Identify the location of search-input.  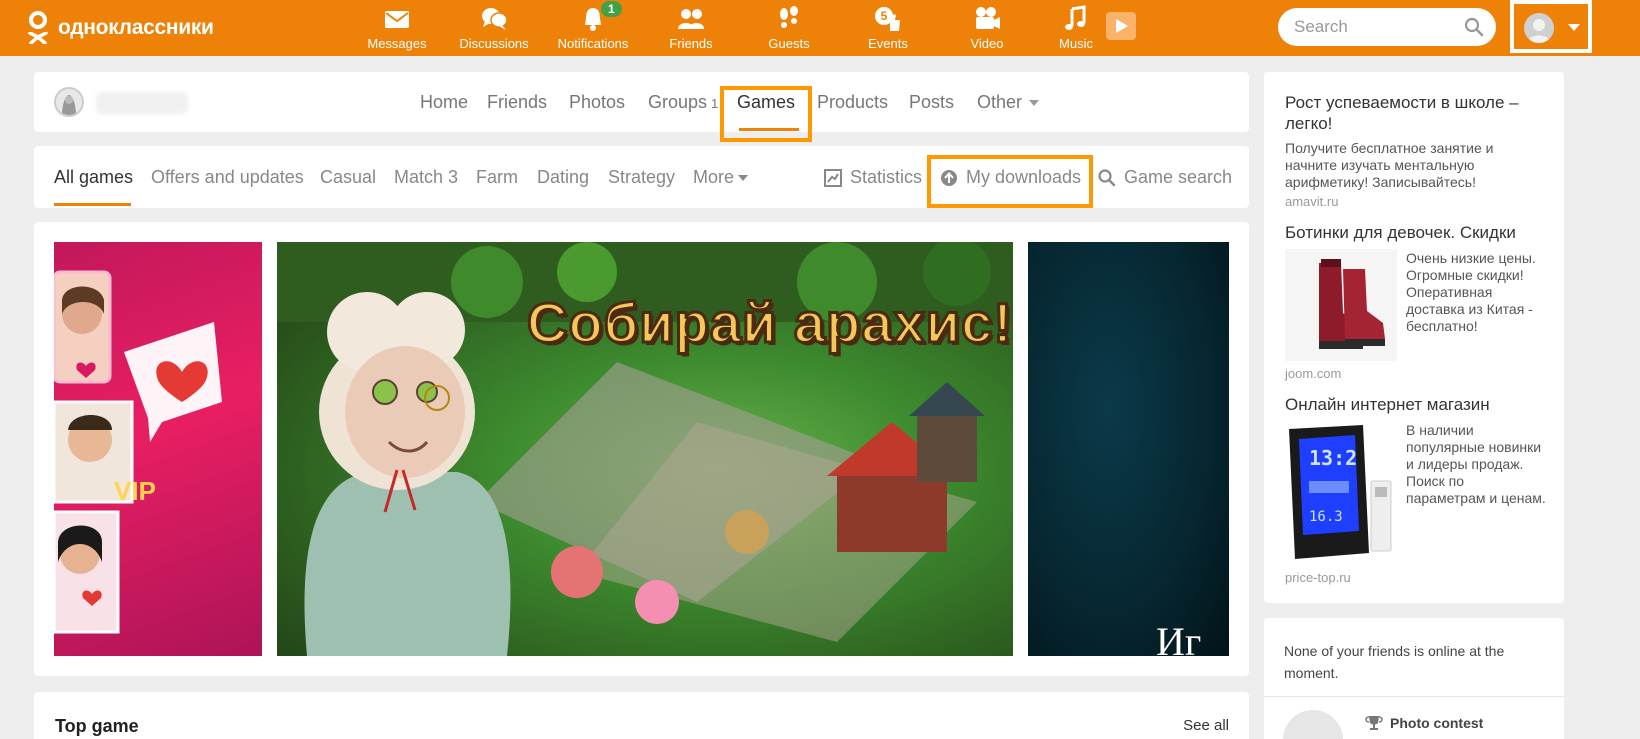
(1374, 27).